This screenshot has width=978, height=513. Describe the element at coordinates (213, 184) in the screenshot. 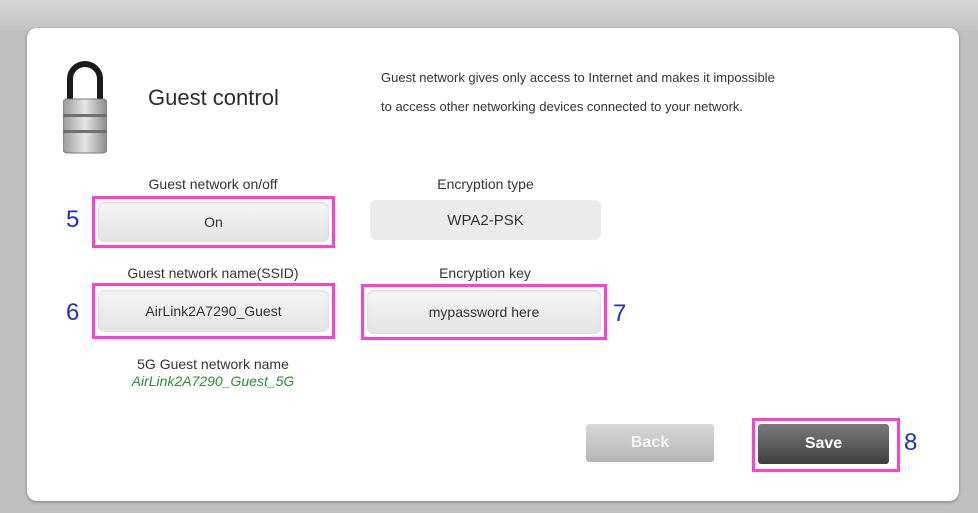

I see `guest-network-label: Guest network on/off` at that location.